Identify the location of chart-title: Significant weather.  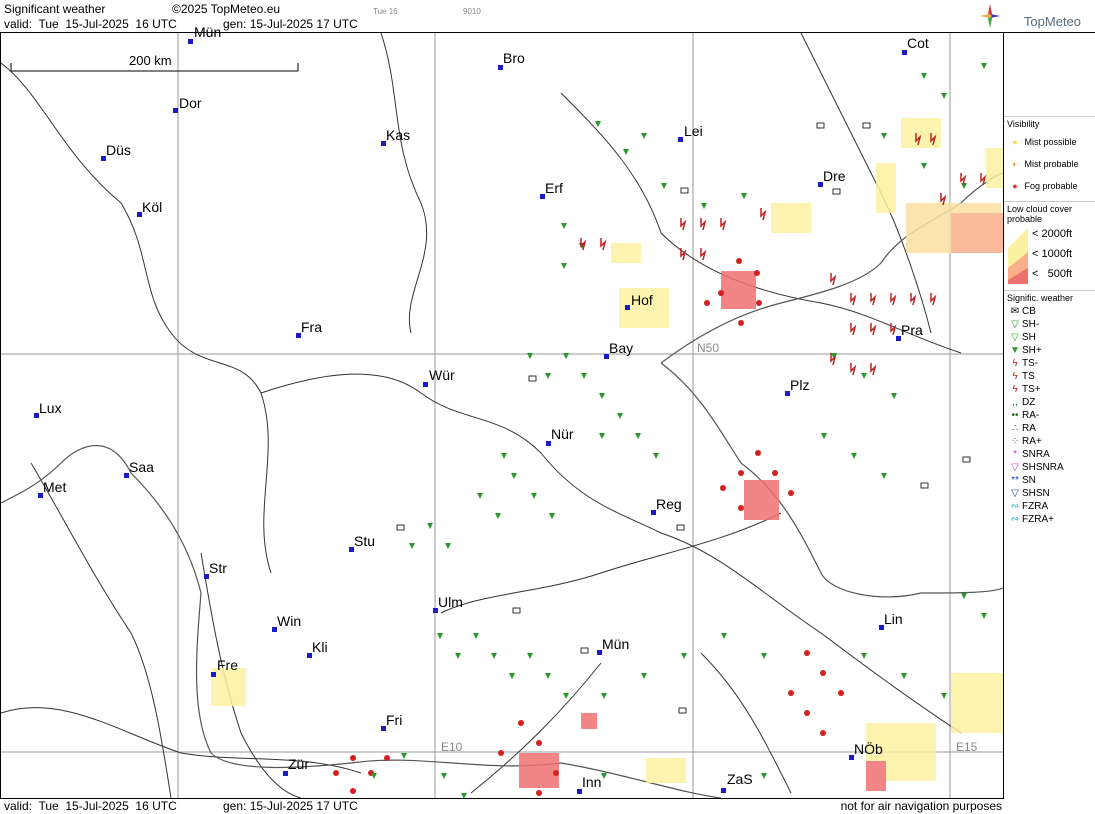
(55, 9).